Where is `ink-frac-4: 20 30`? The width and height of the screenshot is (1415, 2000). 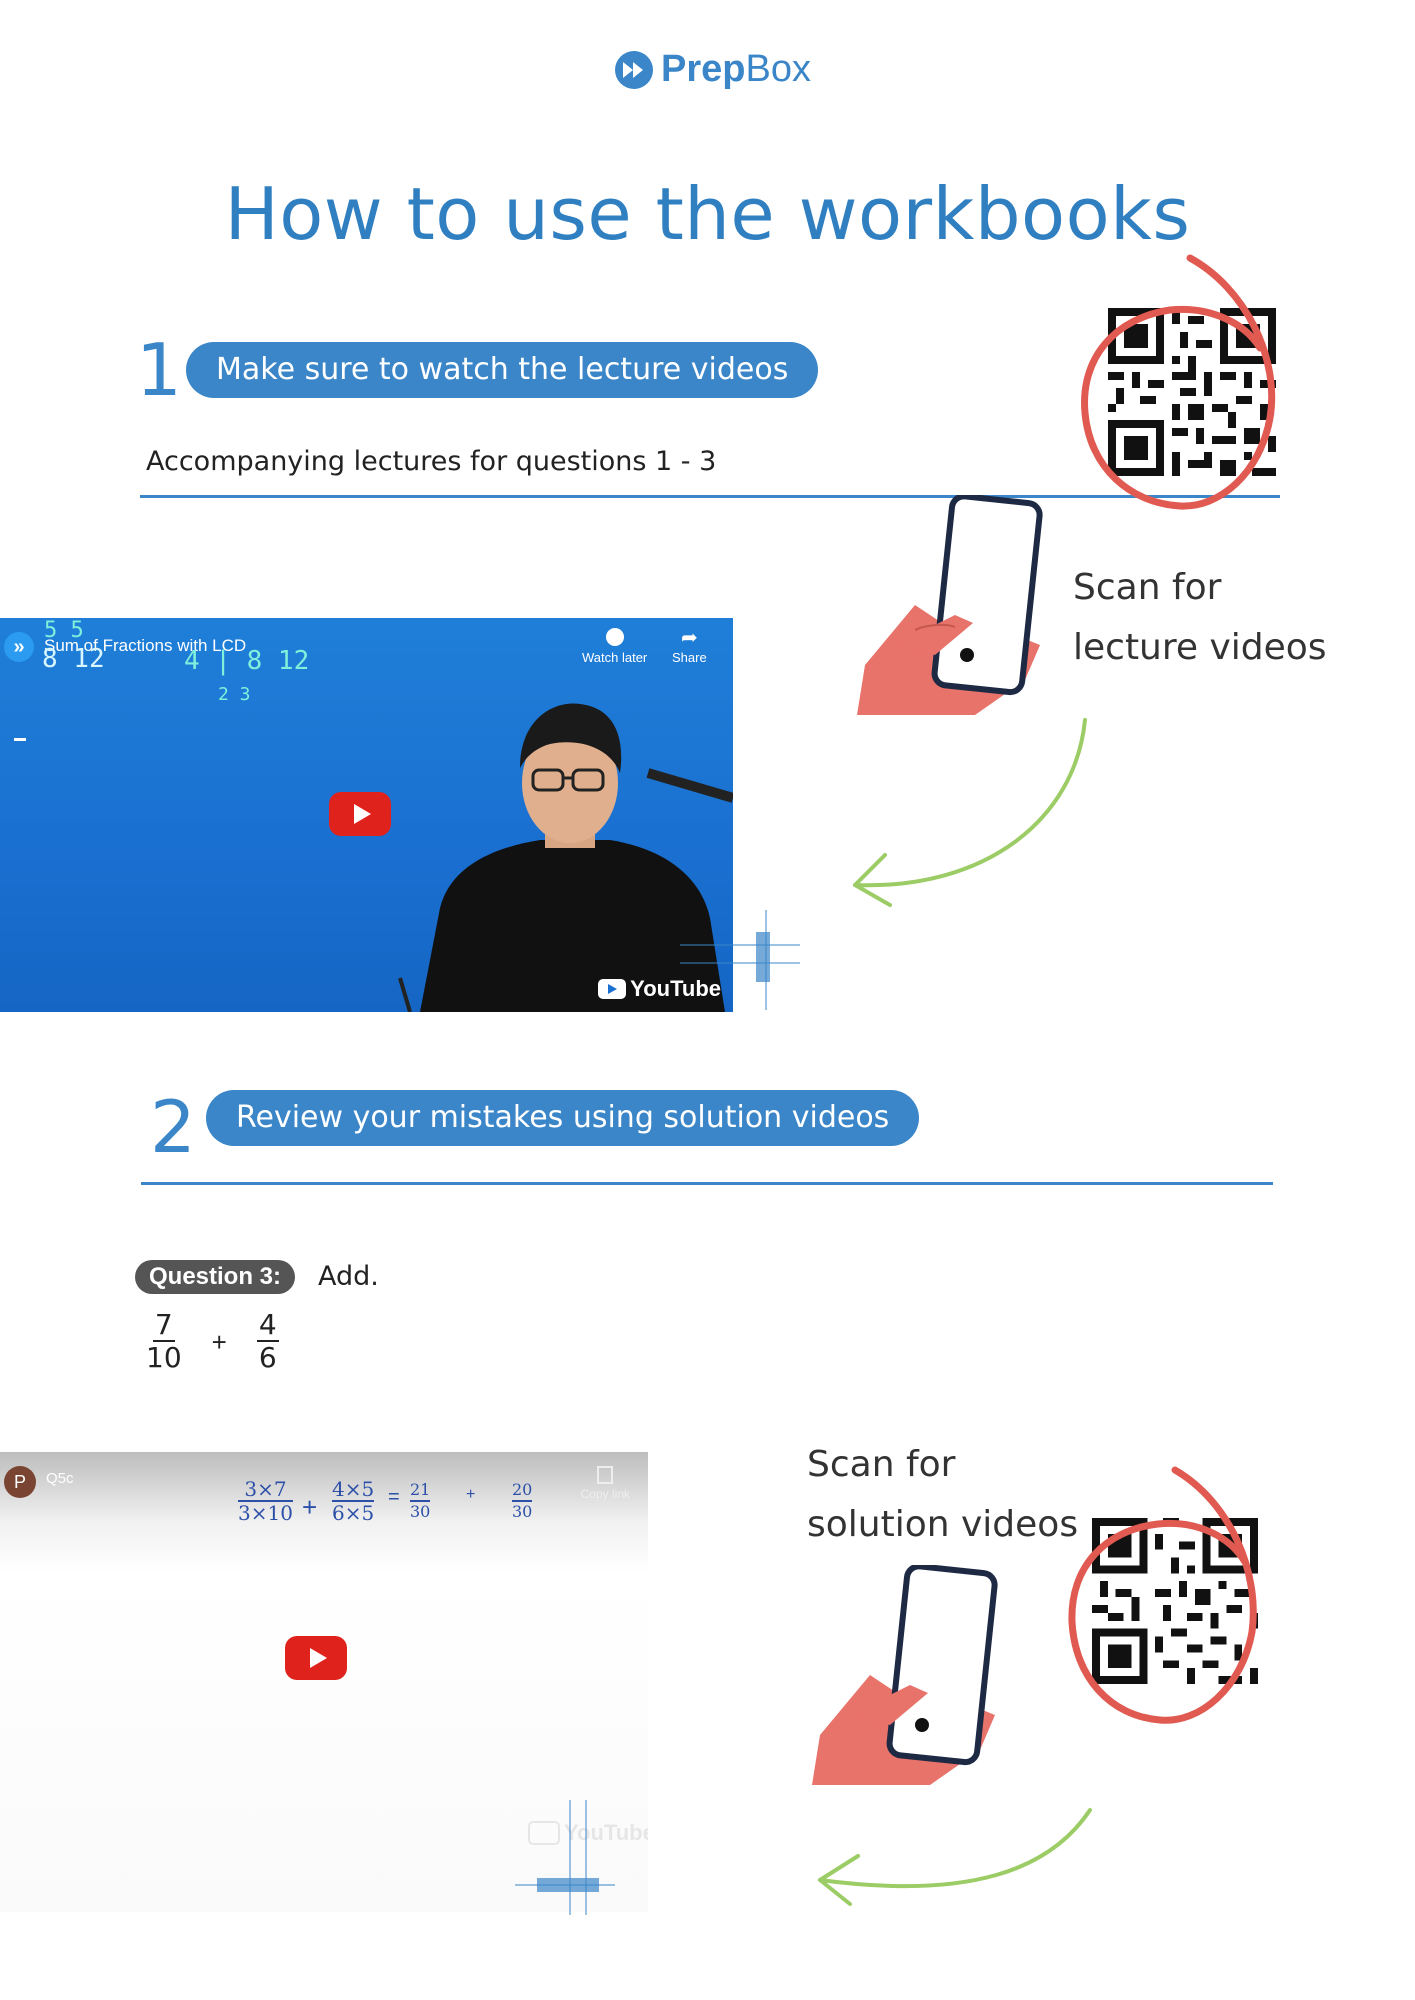
ink-frac-4: 20 30 is located at coordinates (522, 1500).